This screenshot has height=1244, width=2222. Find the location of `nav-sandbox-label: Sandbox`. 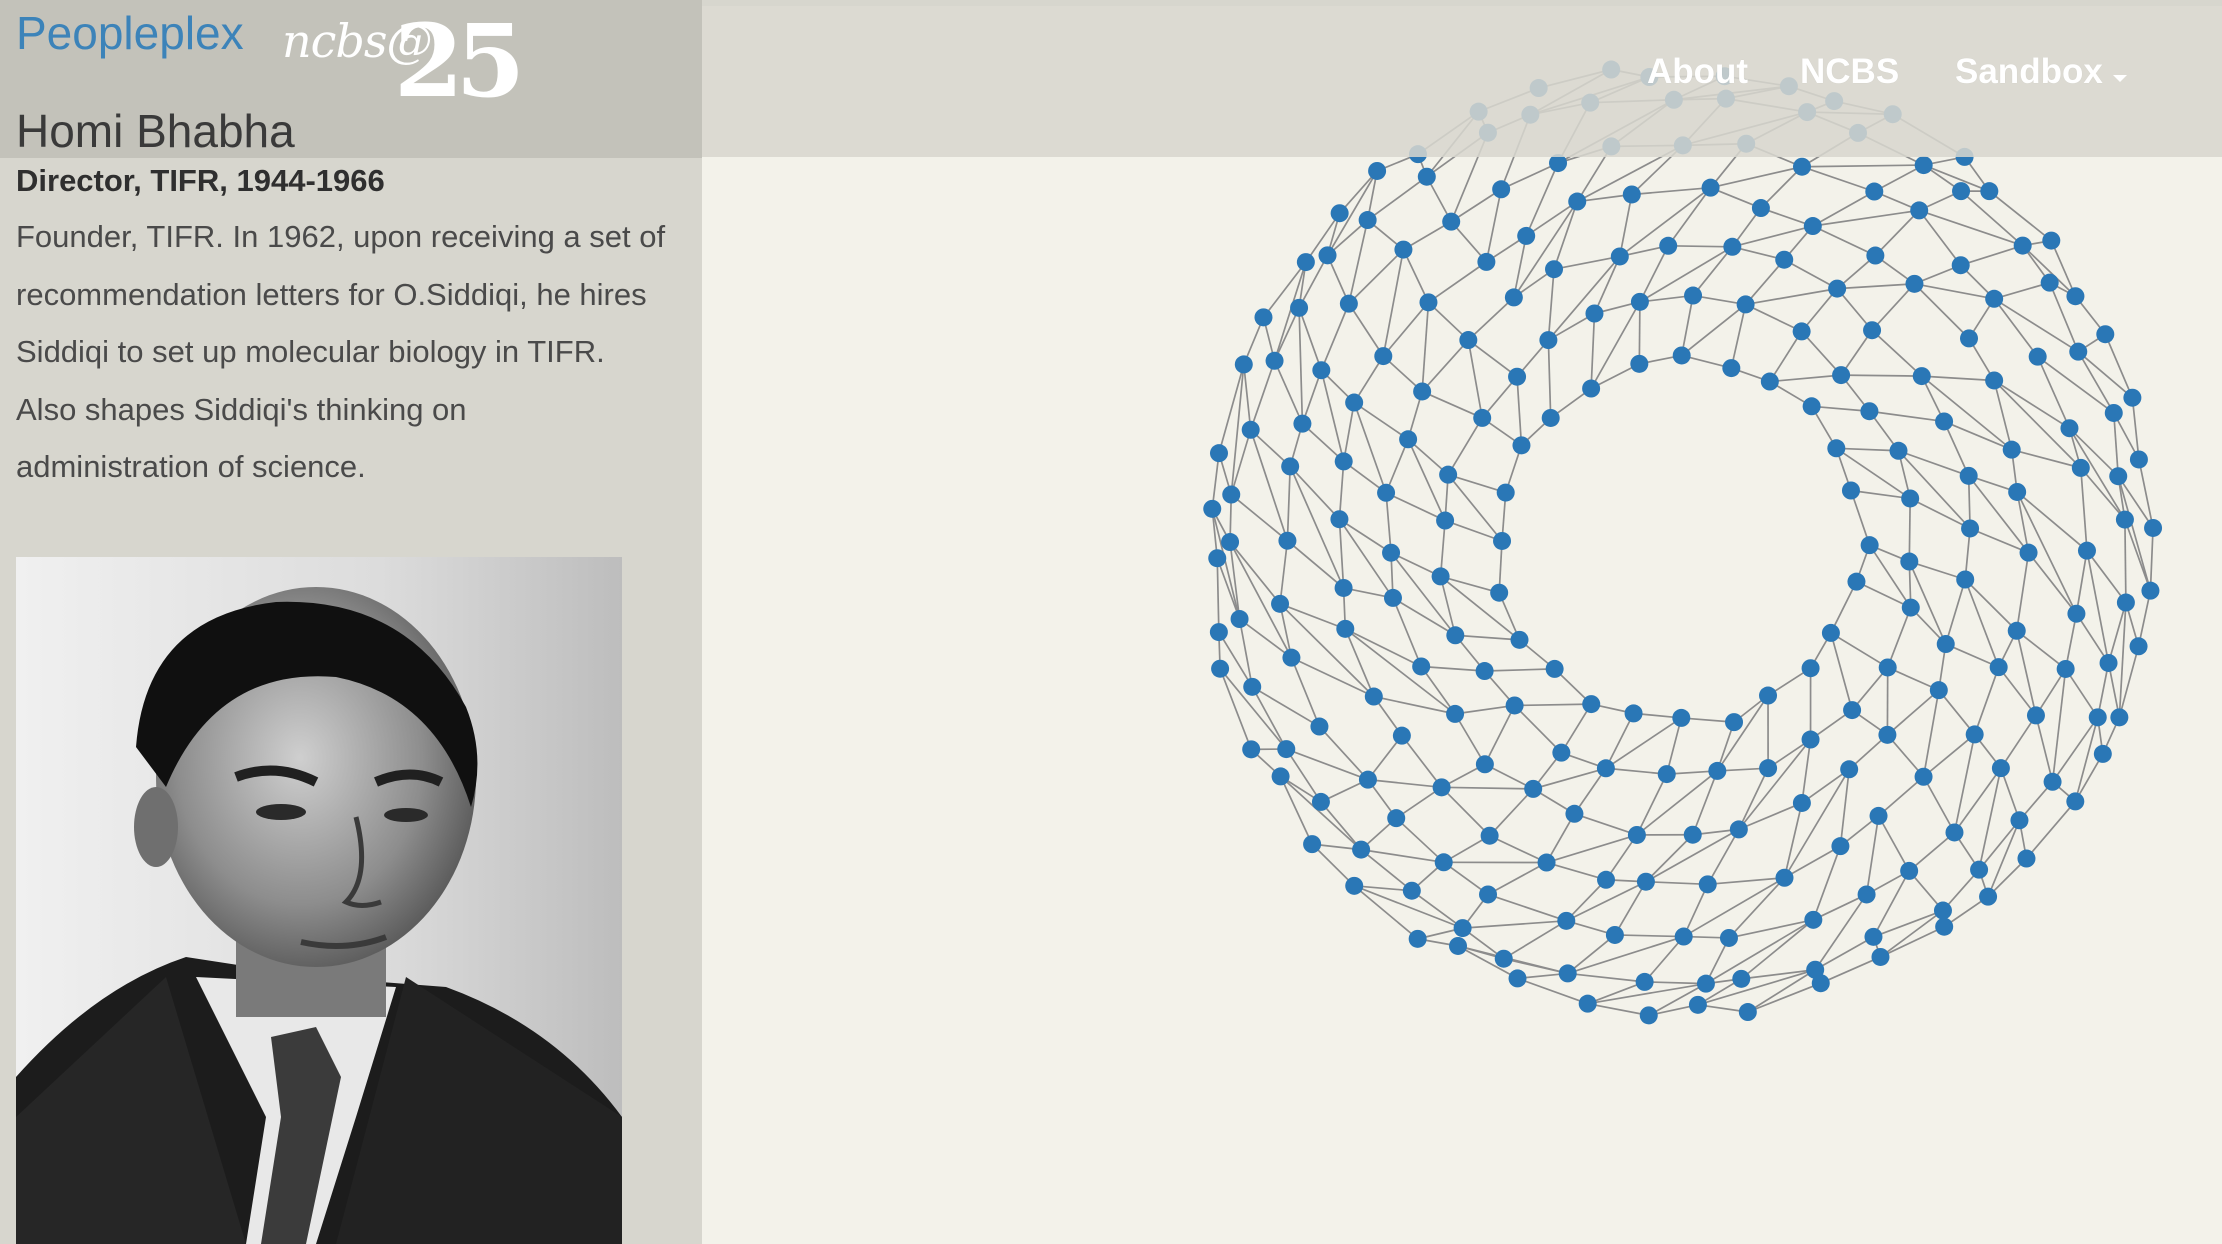

nav-sandbox-label: Sandbox is located at coordinates (2029, 71).